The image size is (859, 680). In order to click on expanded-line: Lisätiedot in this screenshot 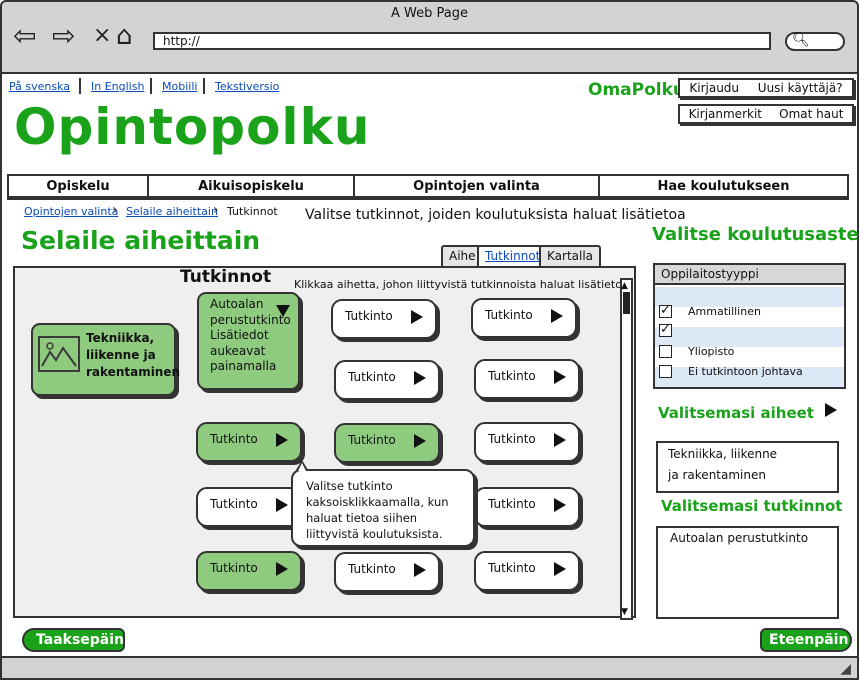, I will do `click(239, 335)`.